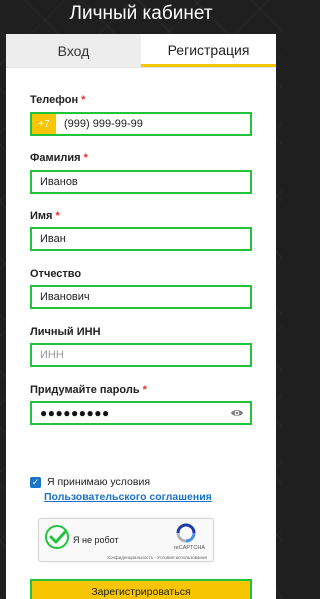 Image resolution: width=320 pixels, height=599 pixels. I want to click on first-name-label: Имя *, so click(45, 216).